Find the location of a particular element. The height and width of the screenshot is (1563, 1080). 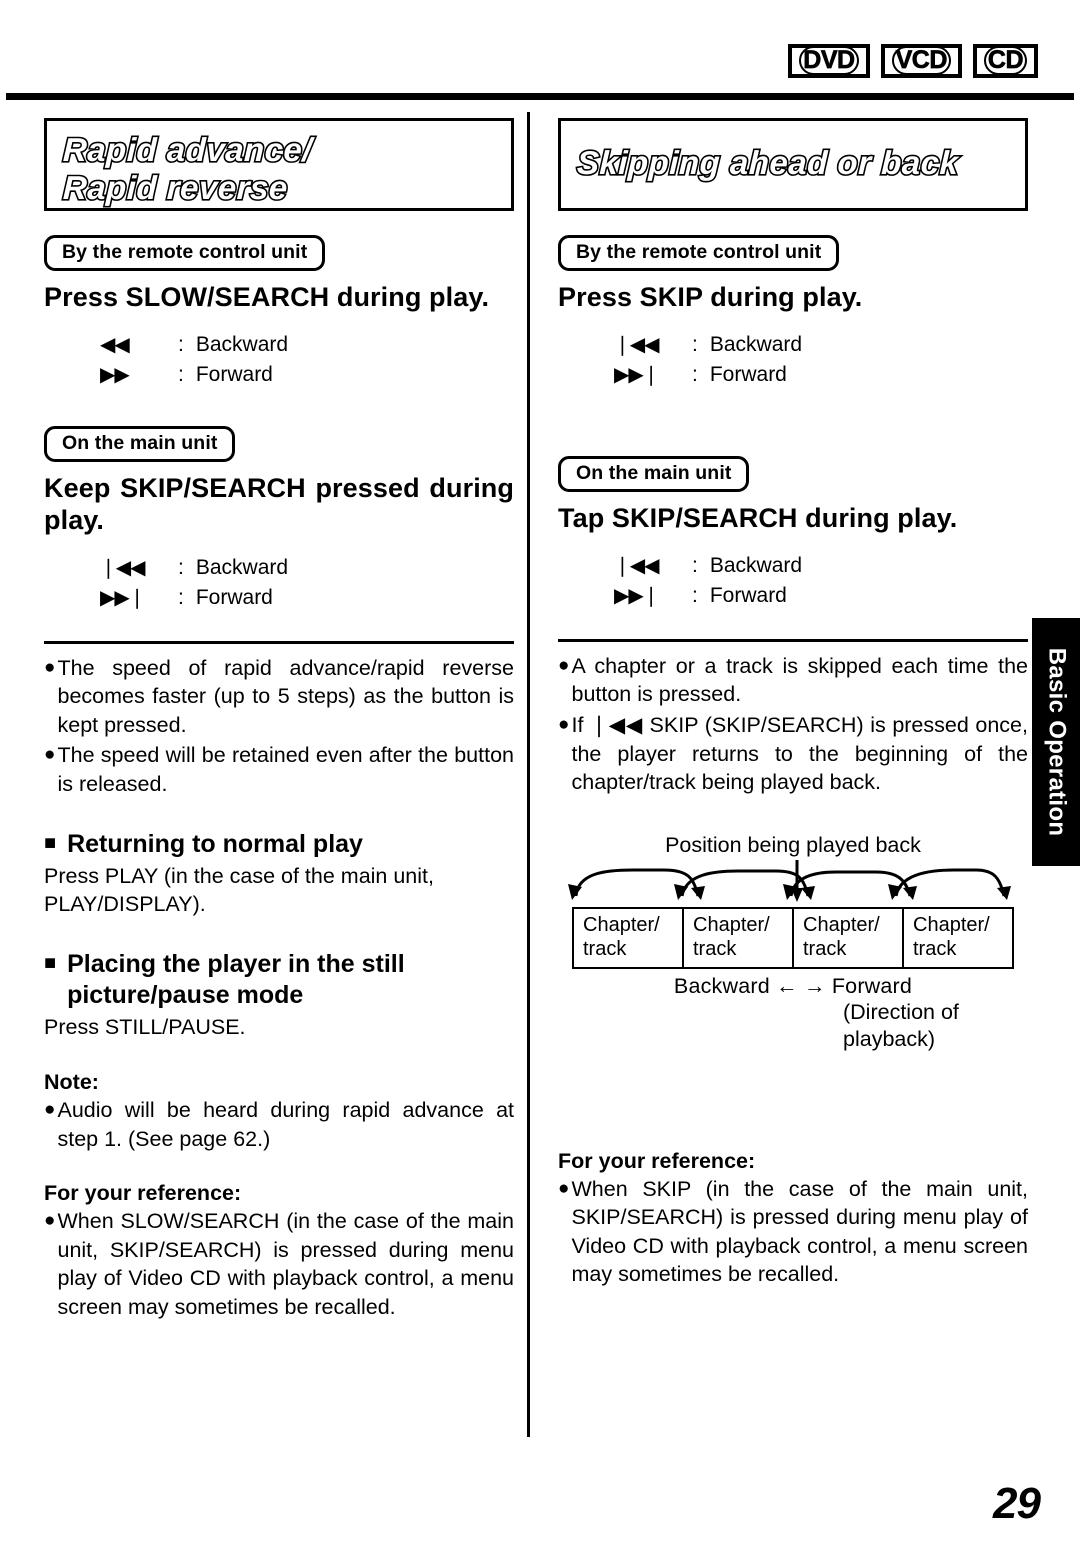

section-banner-rapid-advance: Rapid advance/ Rapid reverse is located at coordinates (279, 164).